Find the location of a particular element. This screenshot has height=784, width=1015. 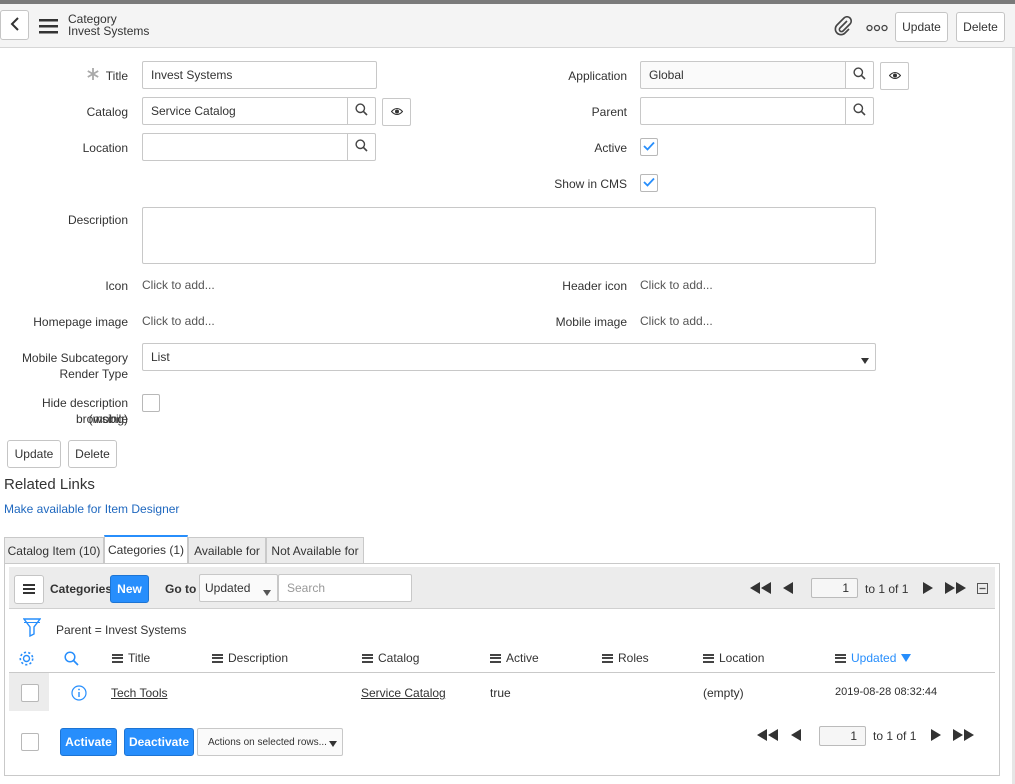

application-label: Application is located at coordinates (597, 76).